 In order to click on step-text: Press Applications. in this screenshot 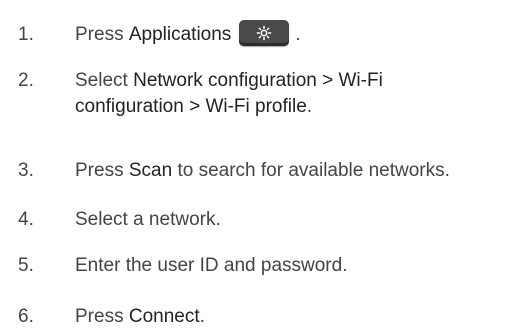, I will do `click(302, 33)`.